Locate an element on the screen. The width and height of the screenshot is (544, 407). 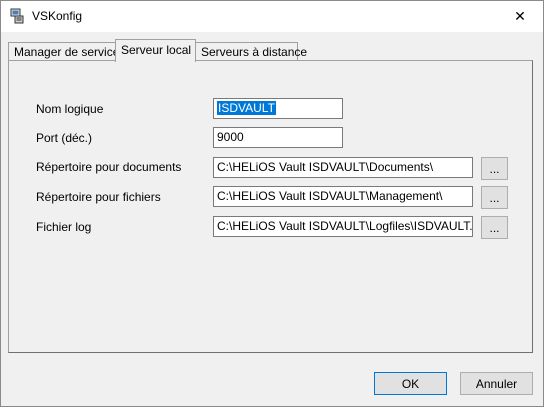
tab-serveurs-a-distance: Serveurs à distance is located at coordinates (251, 51).